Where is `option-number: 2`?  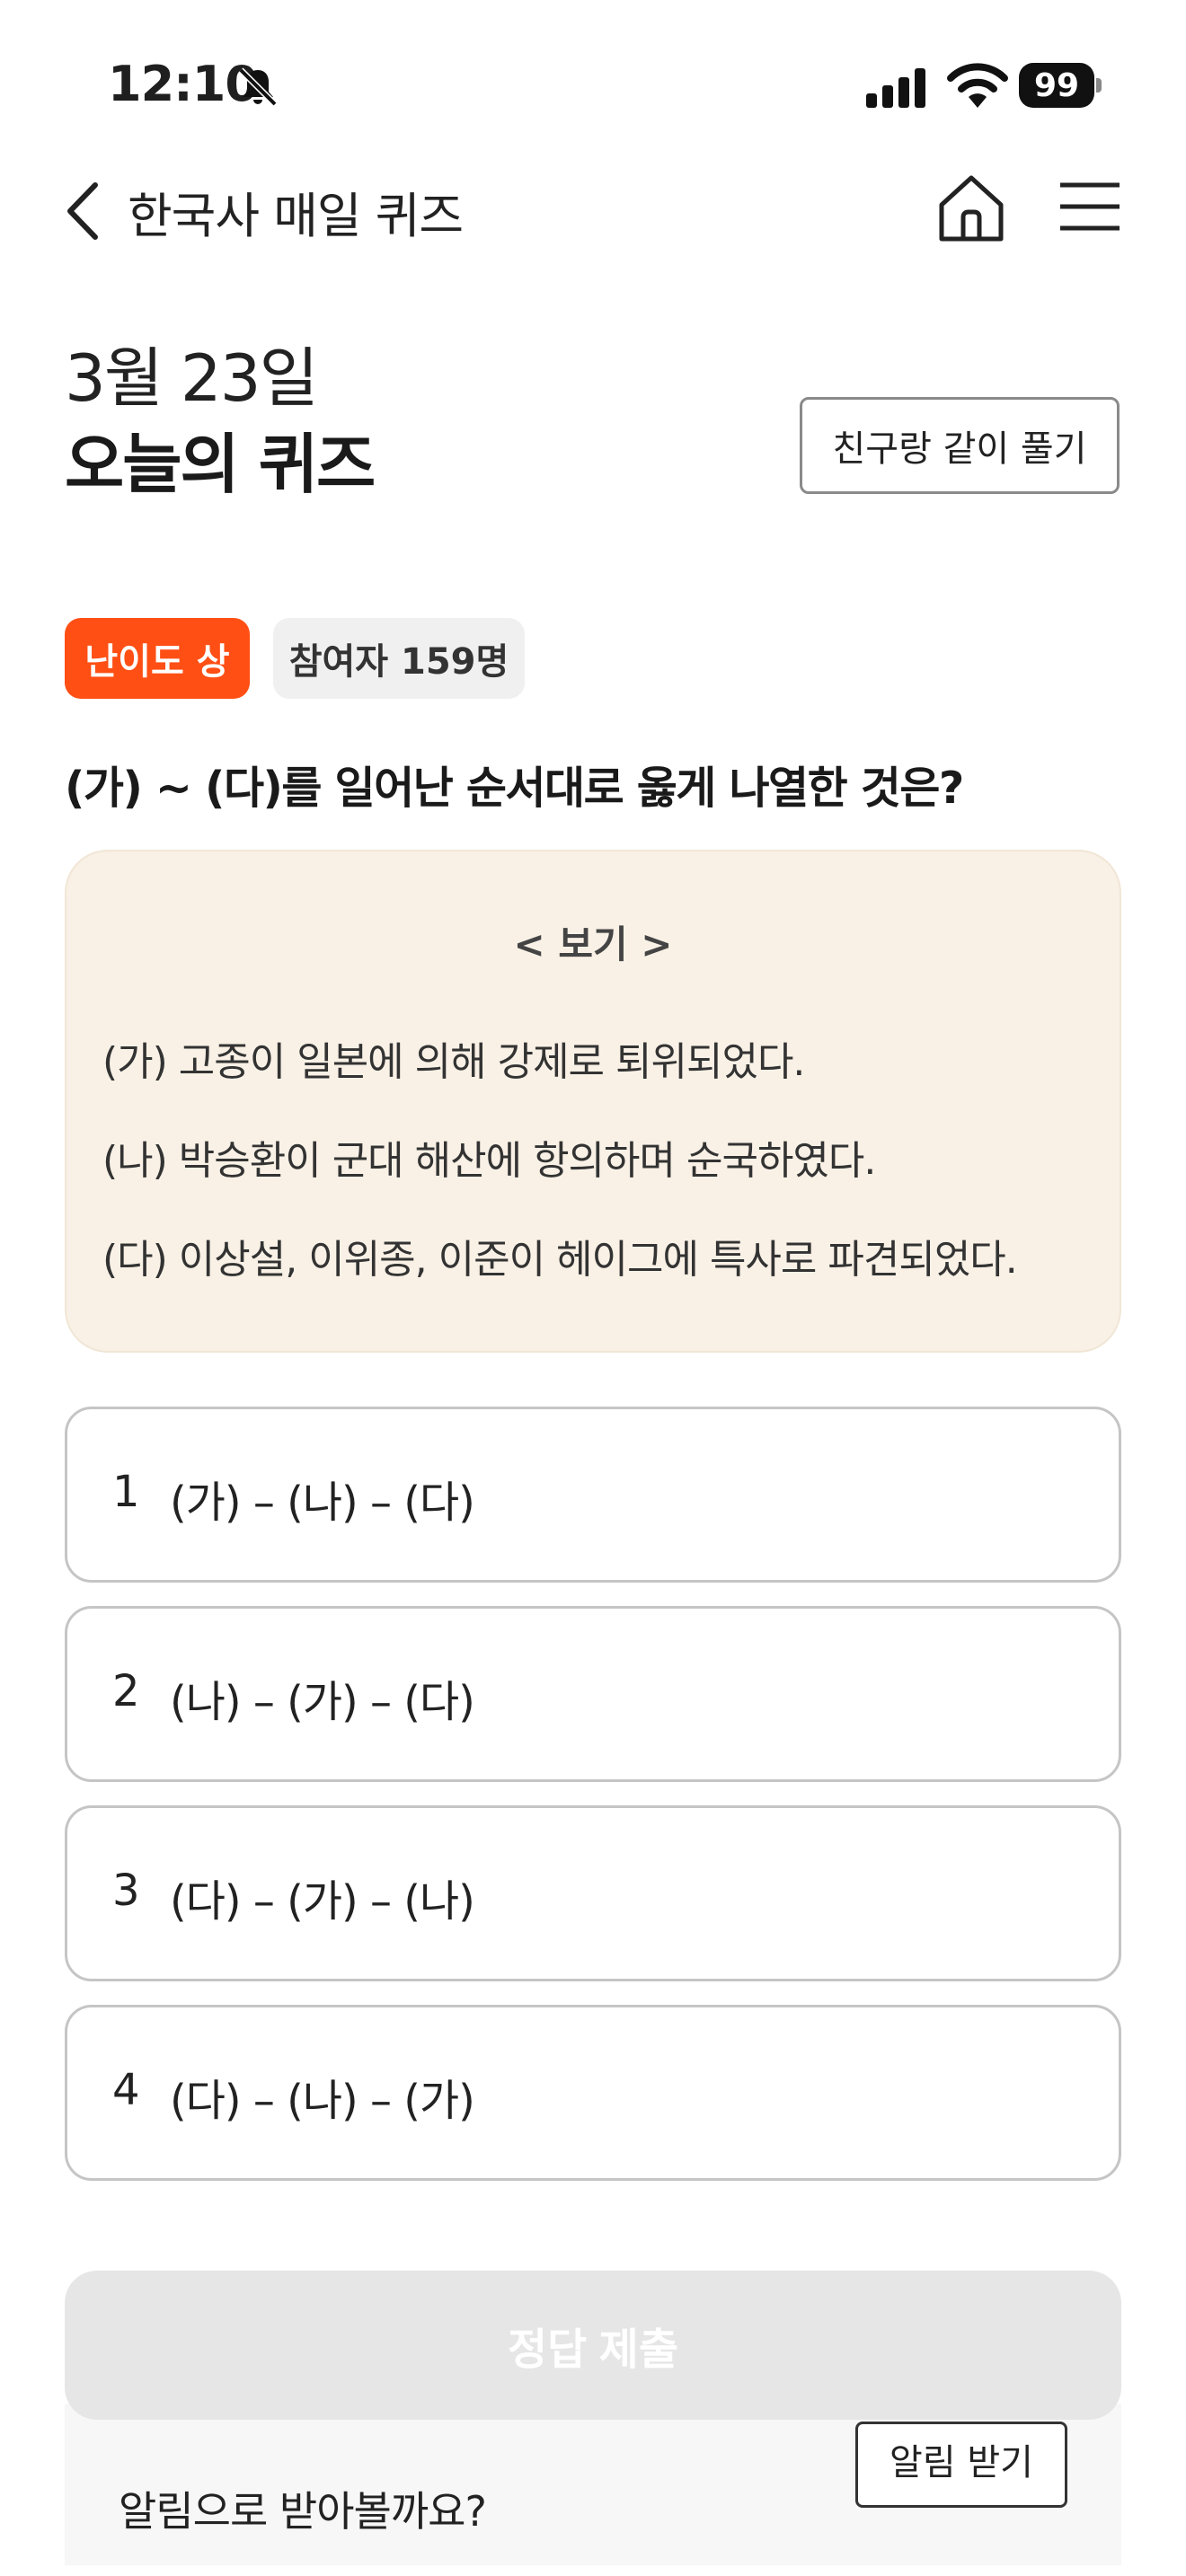
option-number: 2 is located at coordinates (126, 1691).